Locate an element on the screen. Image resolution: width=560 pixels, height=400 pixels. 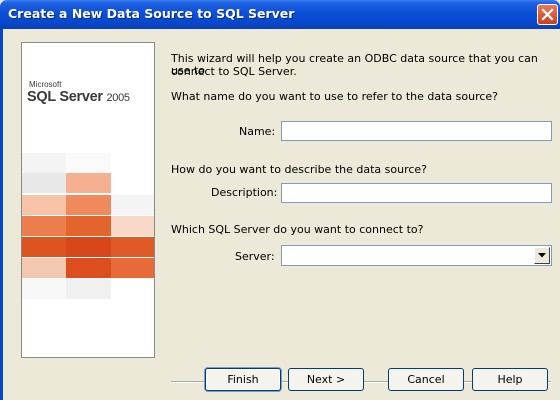
server-combobox is located at coordinates (416, 255).